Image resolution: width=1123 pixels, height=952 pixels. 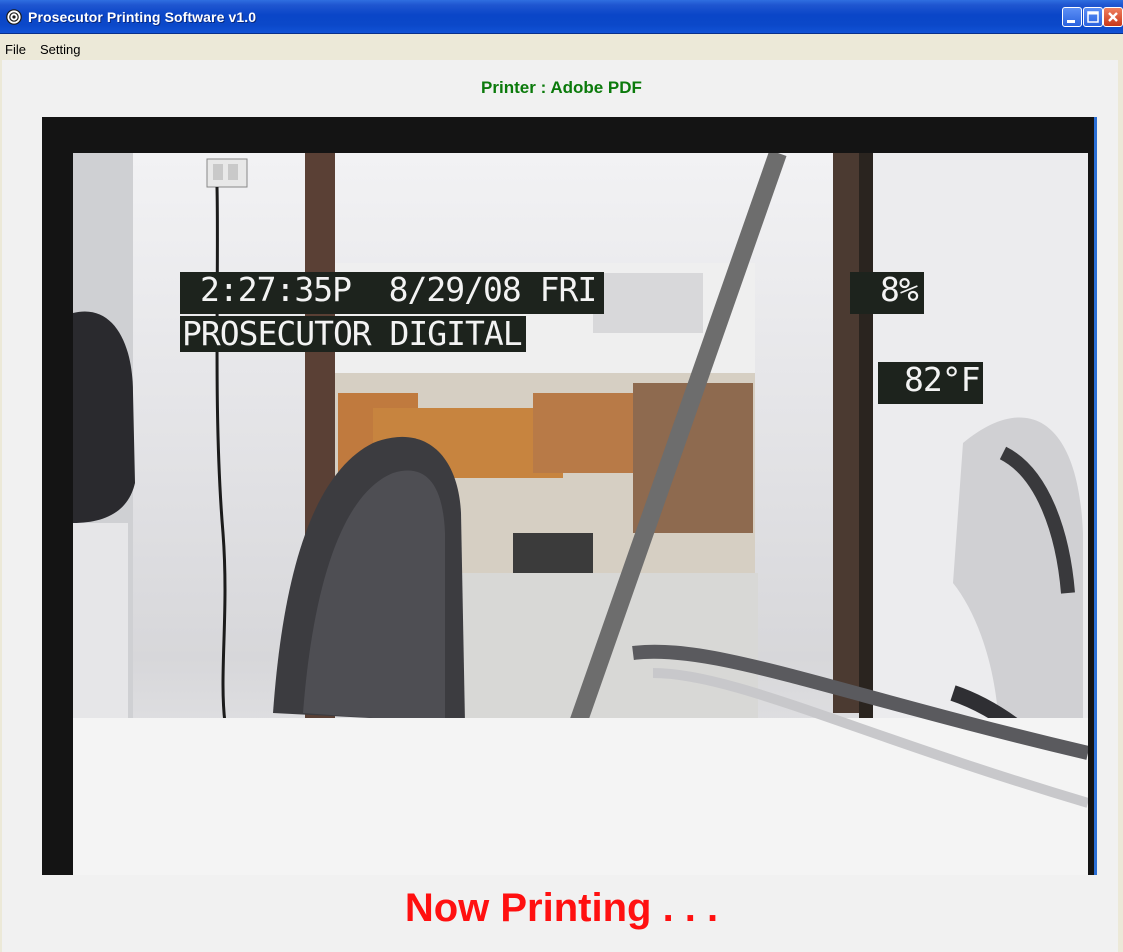 I want to click on status-message: Now Printing . . ., so click(x=561, y=908).